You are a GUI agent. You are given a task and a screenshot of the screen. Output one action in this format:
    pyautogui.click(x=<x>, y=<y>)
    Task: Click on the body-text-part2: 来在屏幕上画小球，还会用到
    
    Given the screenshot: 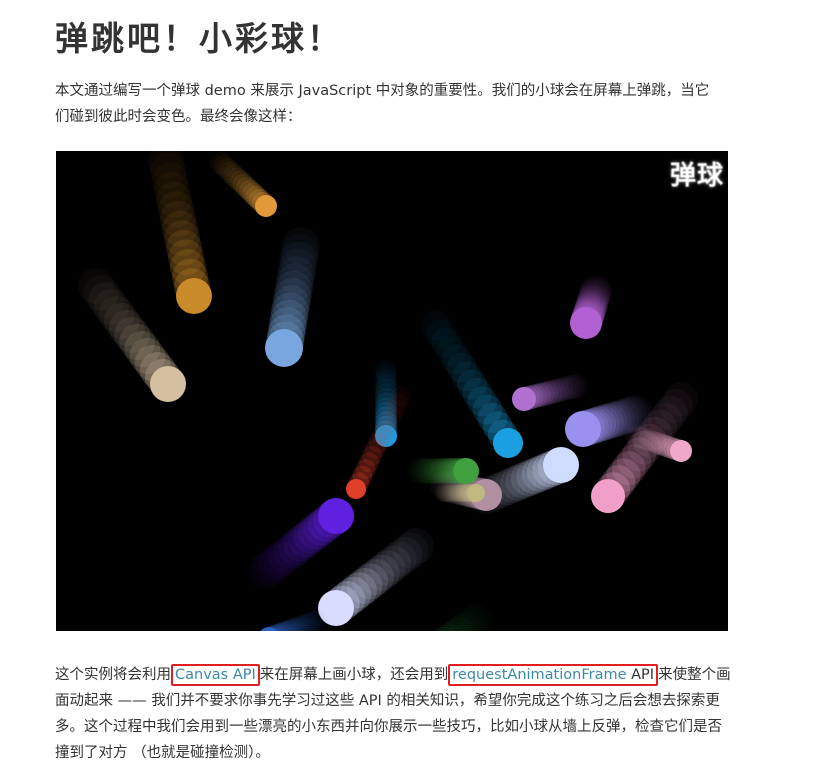 What is the action you would take?
    pyautogui.click(x=354, y=675)
    